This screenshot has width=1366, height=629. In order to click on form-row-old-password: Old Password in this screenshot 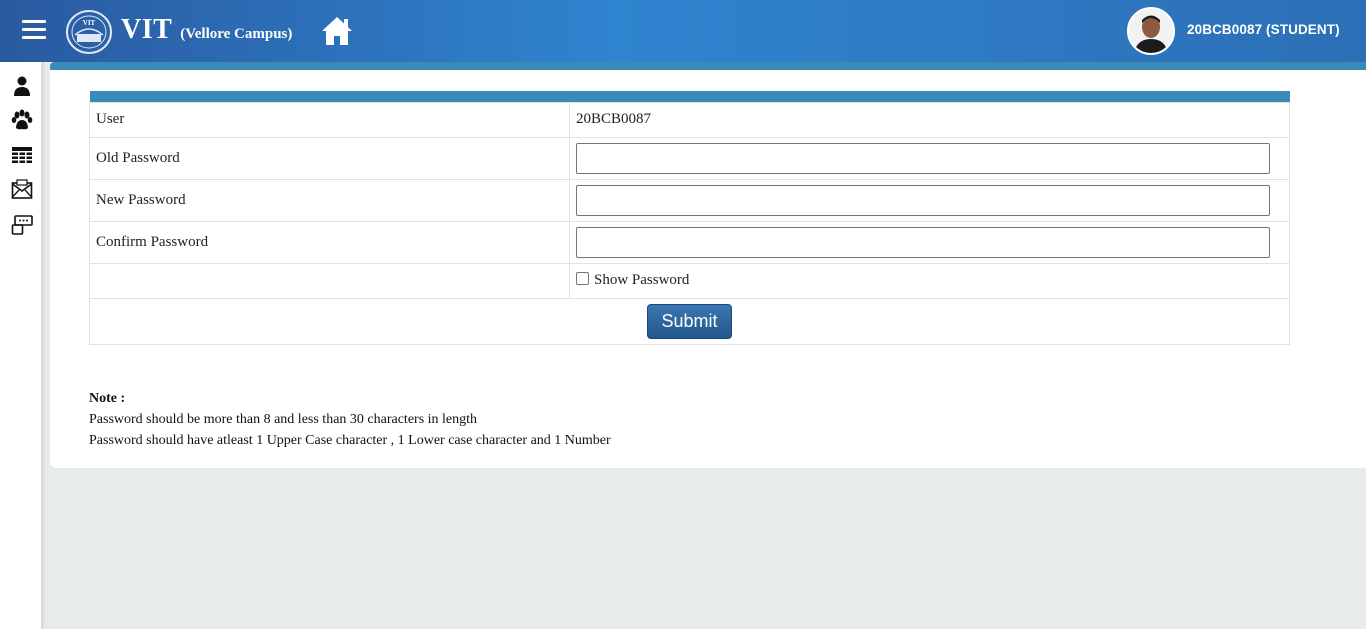, I will do `click(689, 158)`.